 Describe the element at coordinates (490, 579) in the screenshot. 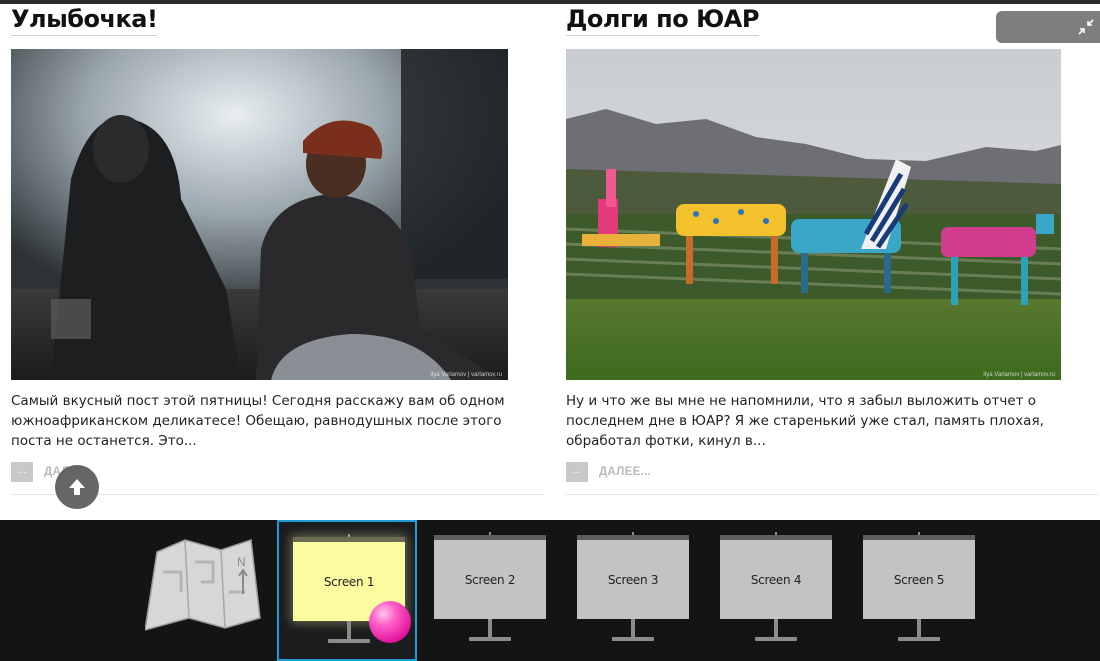

I see `screen-label: Screen 2` at that location.